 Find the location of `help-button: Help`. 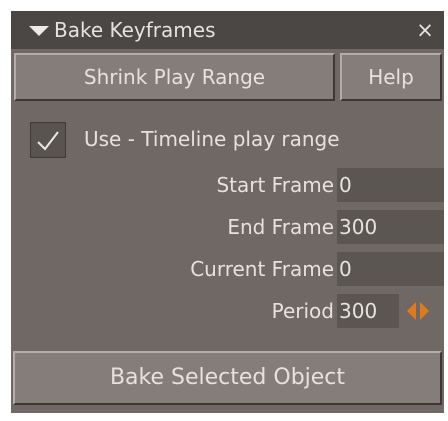

help-button: Help is located at coordinates (391, 77).